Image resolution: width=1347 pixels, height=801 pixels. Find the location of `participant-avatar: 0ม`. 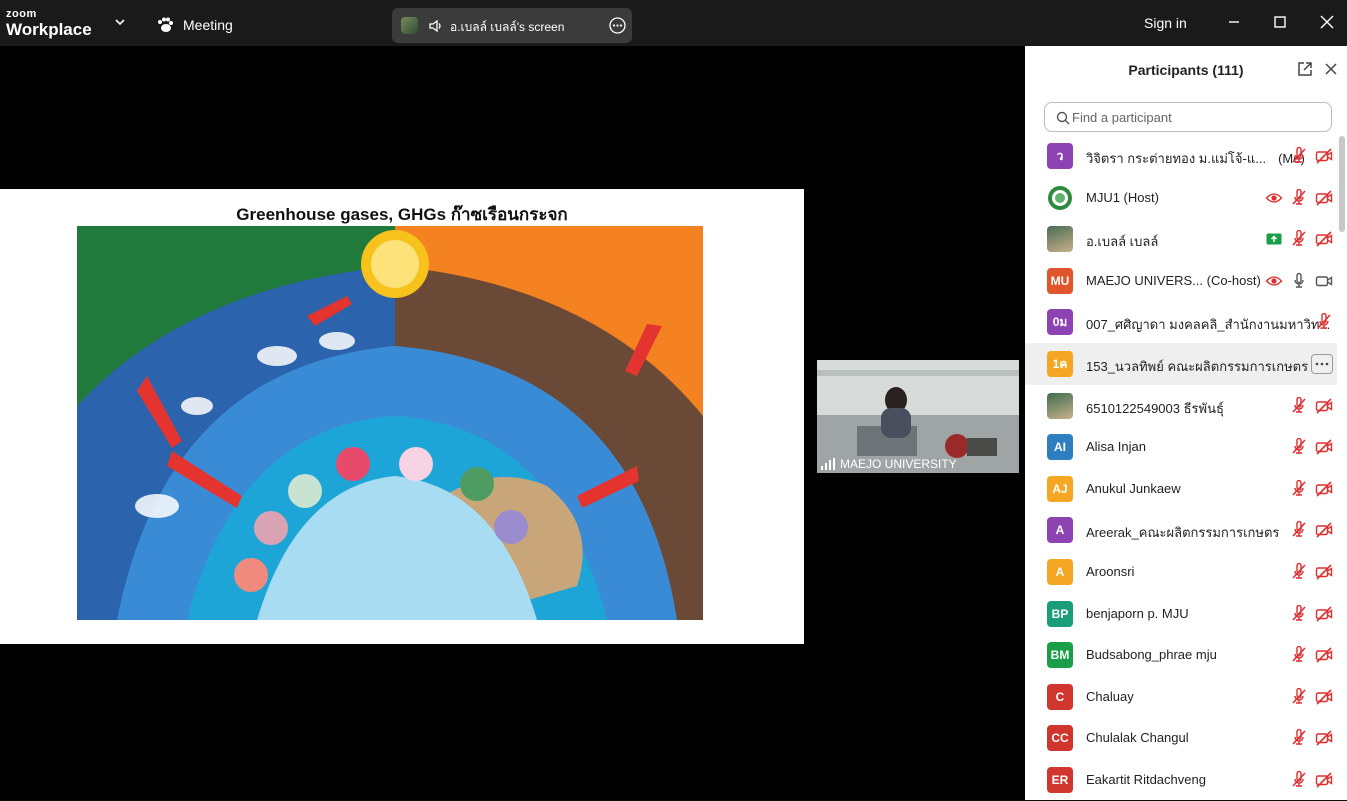

participant-avatar: 0ม is located at coordinates (1060, 322).